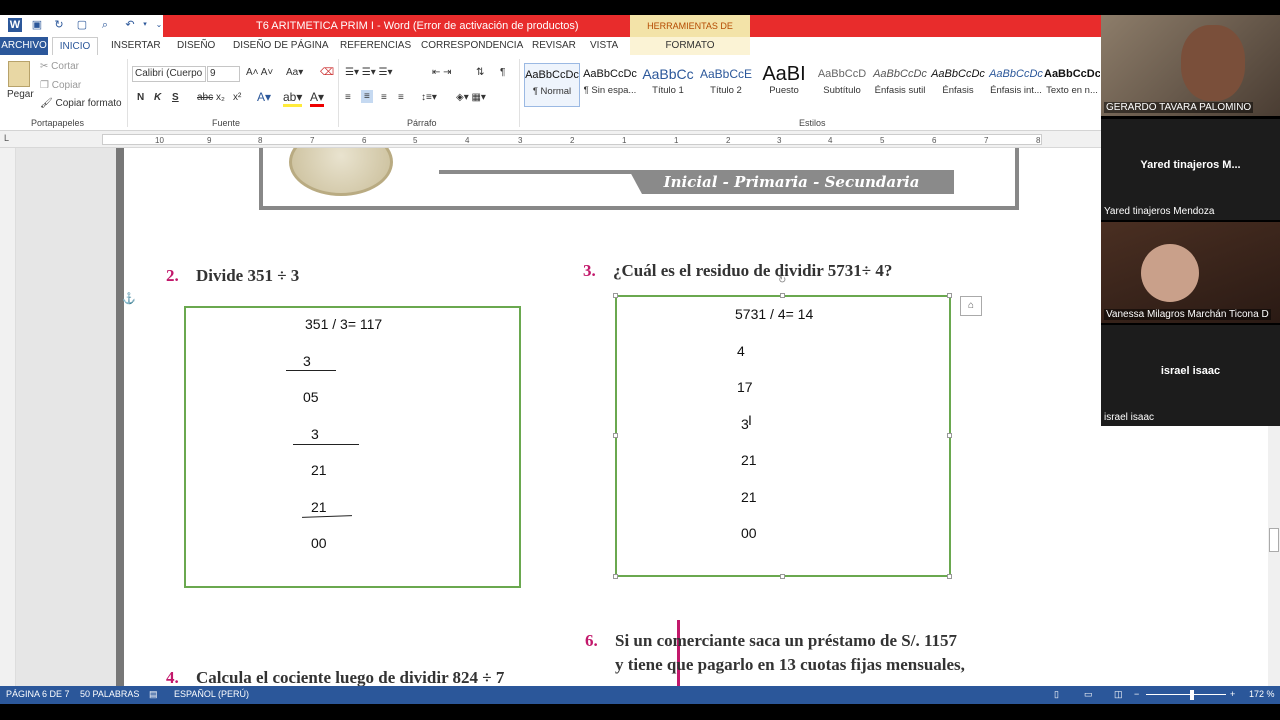 This screenshot has height=720, width=1280. I want to click on font-size-combo: 9, so click(223, 74).